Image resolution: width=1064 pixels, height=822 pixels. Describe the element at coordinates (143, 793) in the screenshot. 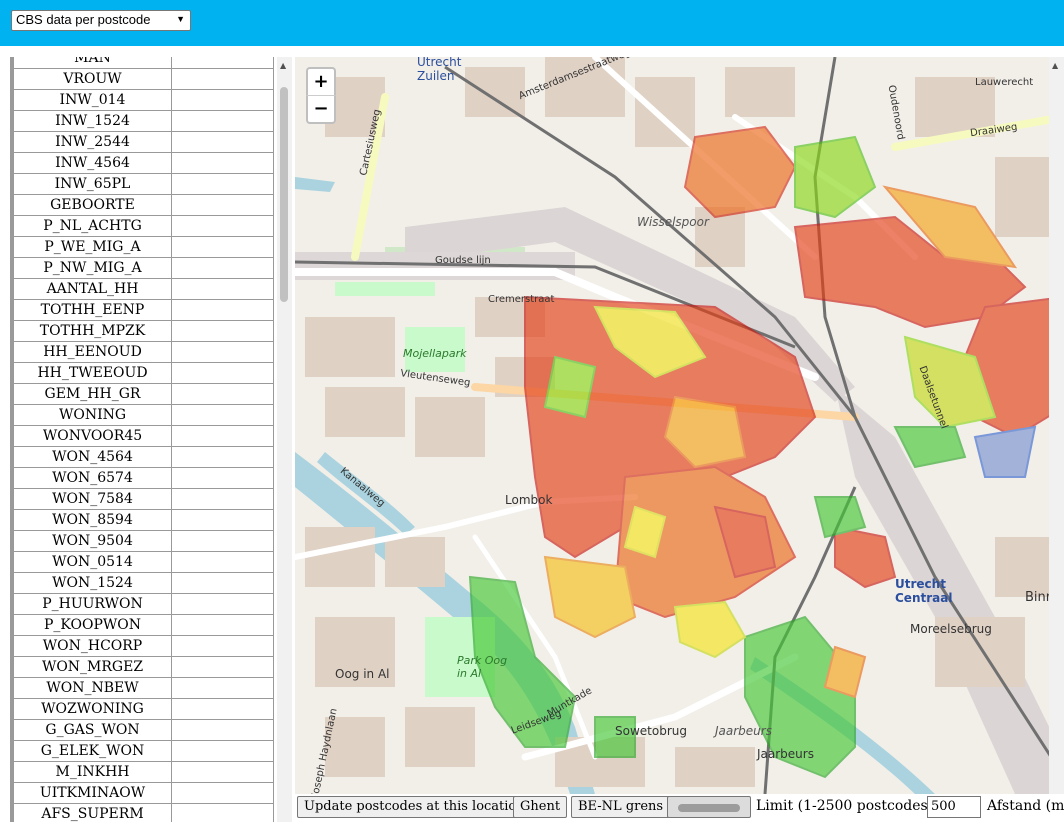

I see `attribute-row: UITKMINAOW` at that location.